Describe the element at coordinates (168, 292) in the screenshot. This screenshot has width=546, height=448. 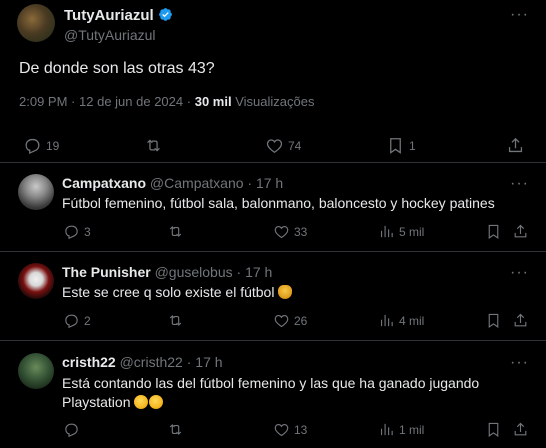
I see `reply-text: Este se cree q solo existe el fútbol` at that location.